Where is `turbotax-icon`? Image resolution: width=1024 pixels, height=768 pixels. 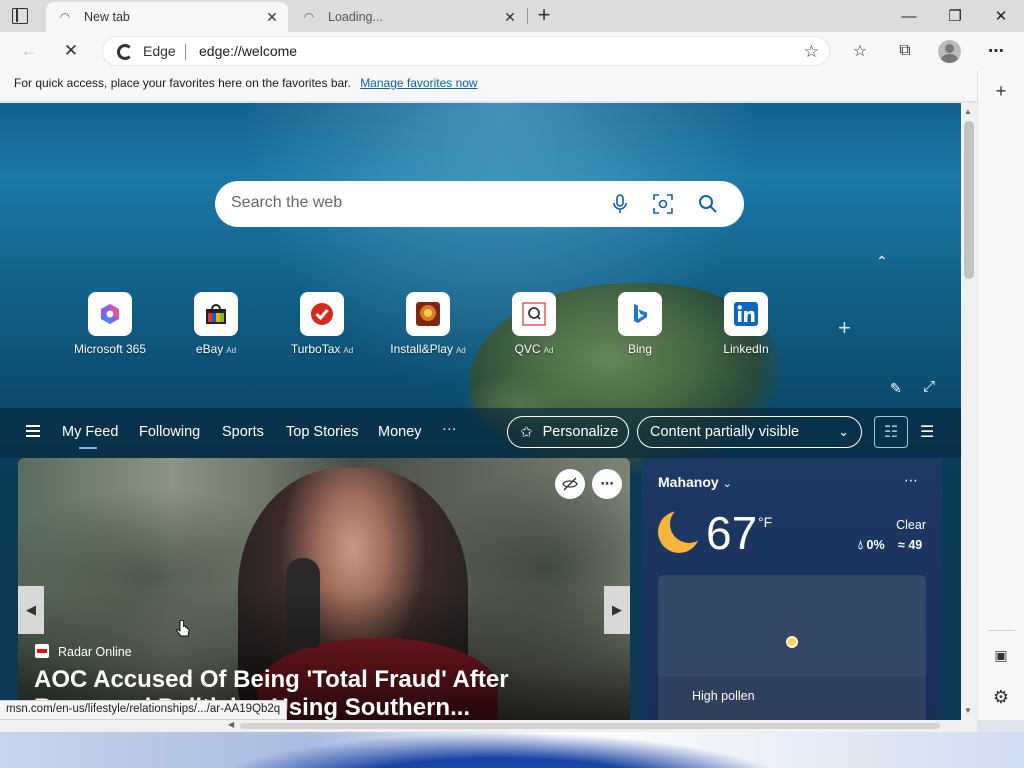 turbotax-icon is located at coordinates (322, 314).